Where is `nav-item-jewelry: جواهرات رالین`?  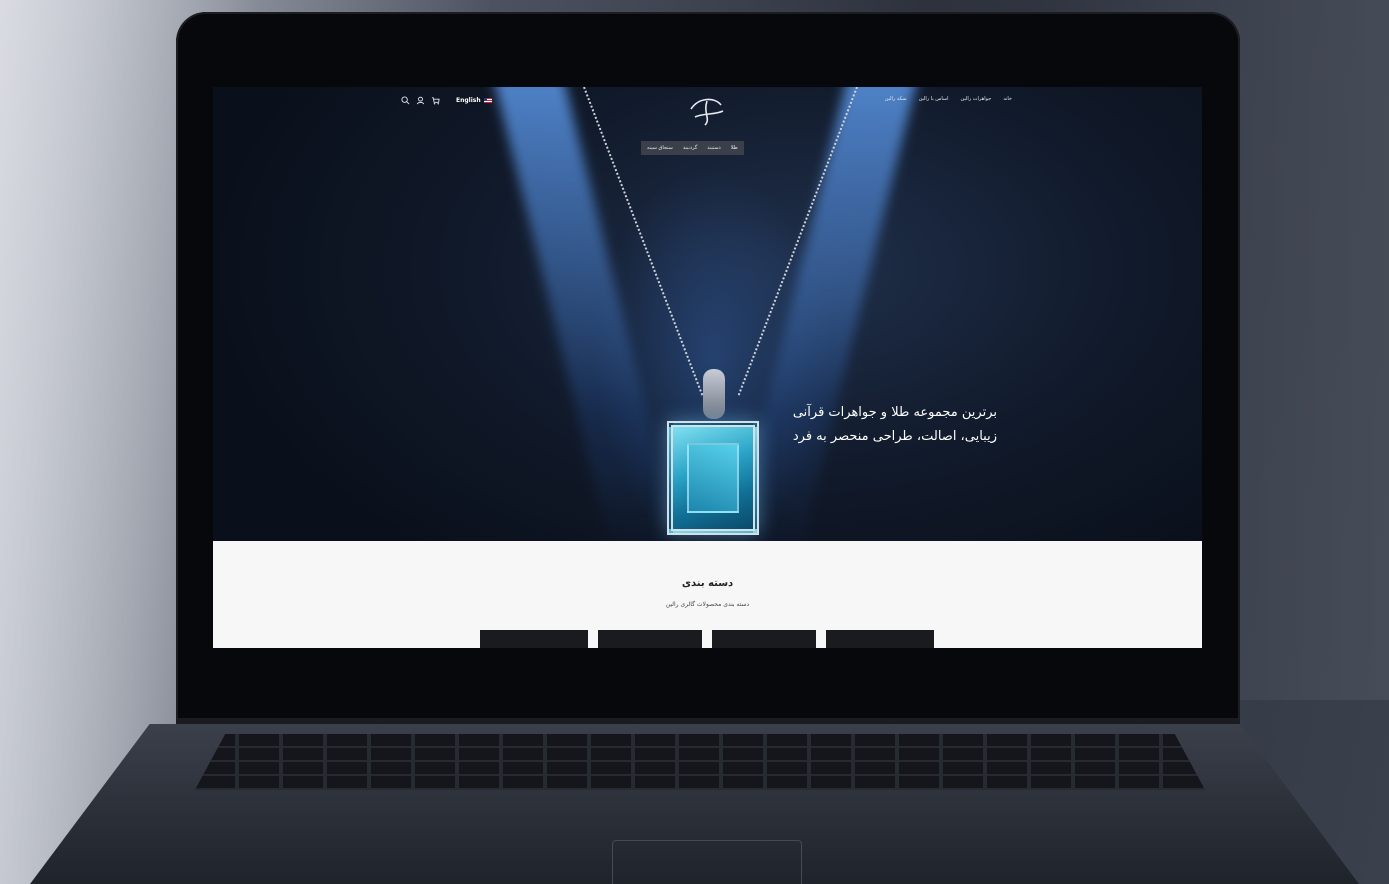
nav-item-jewelry: جواهرات رالین is located at coordinates (976, 99).